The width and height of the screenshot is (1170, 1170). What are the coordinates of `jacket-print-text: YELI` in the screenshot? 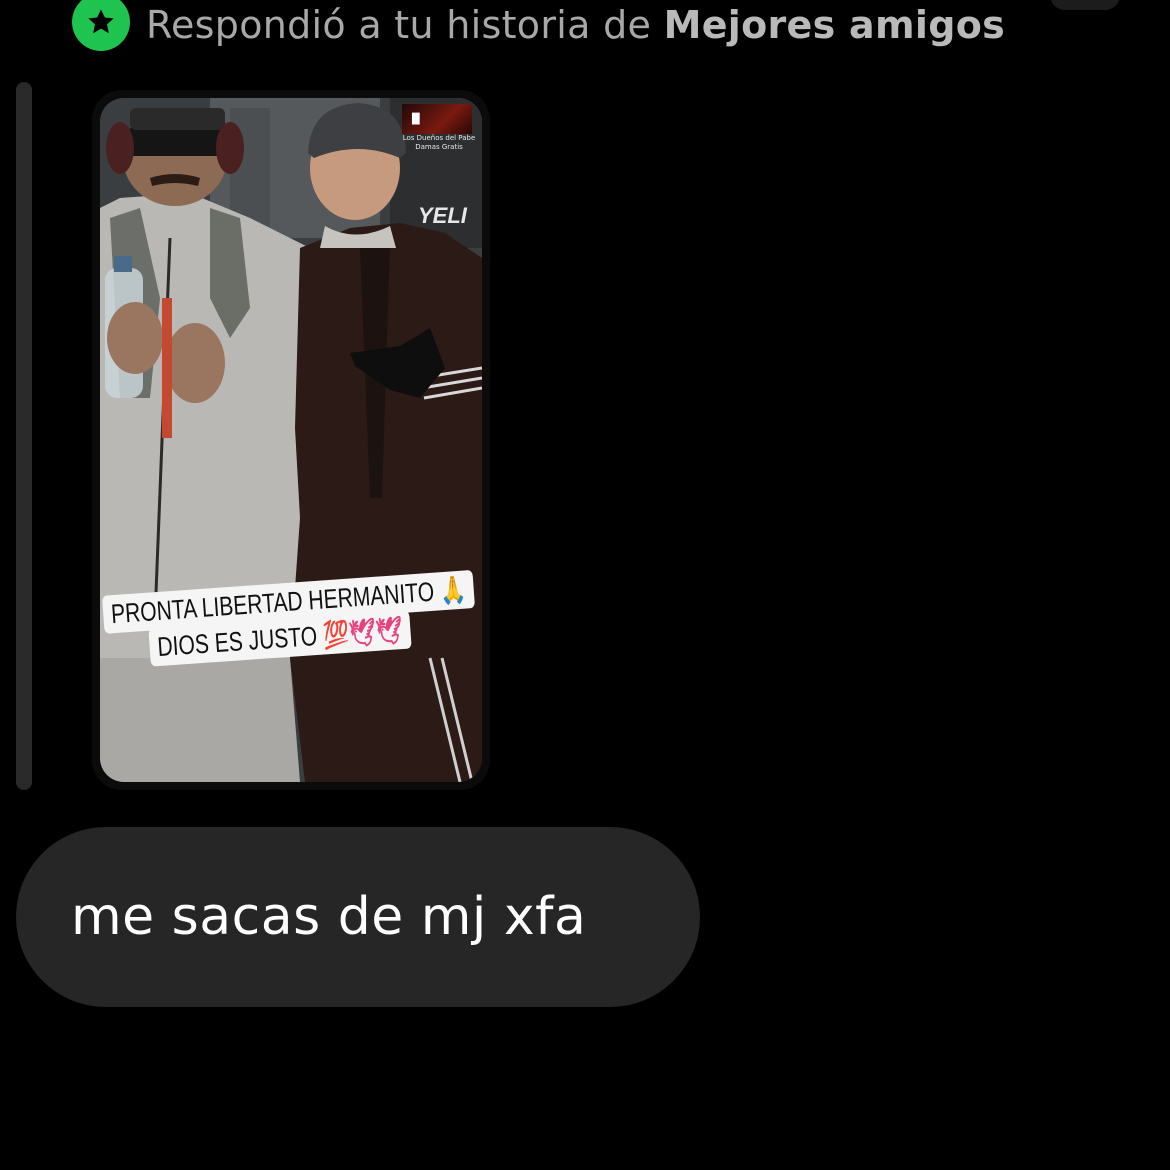 It's located at (443, 215).